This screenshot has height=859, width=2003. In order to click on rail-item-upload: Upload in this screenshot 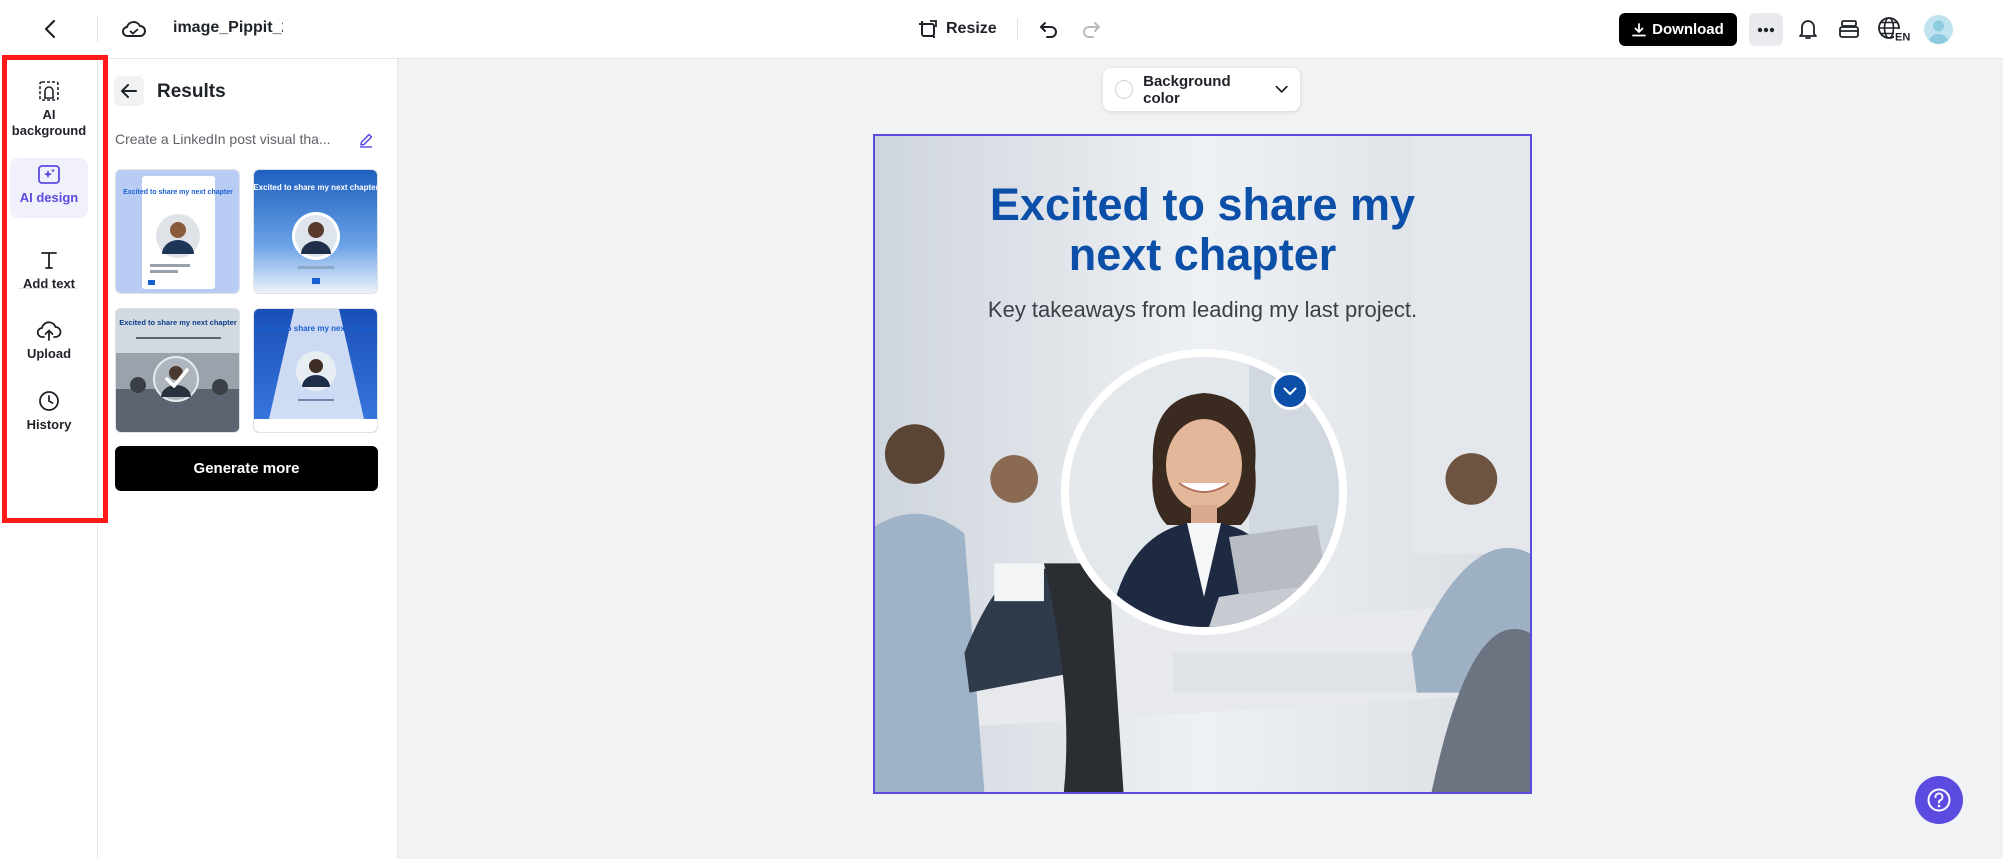, I will do `click(49, 337)`.